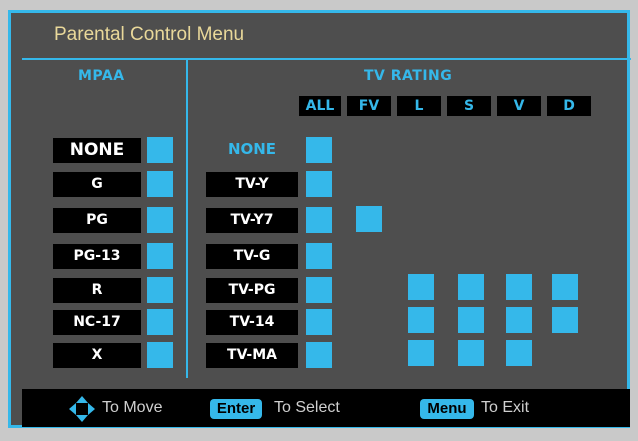 This screenshot has width=638, height=441. I want to click on enter-key: Enter, so click(236, 409).